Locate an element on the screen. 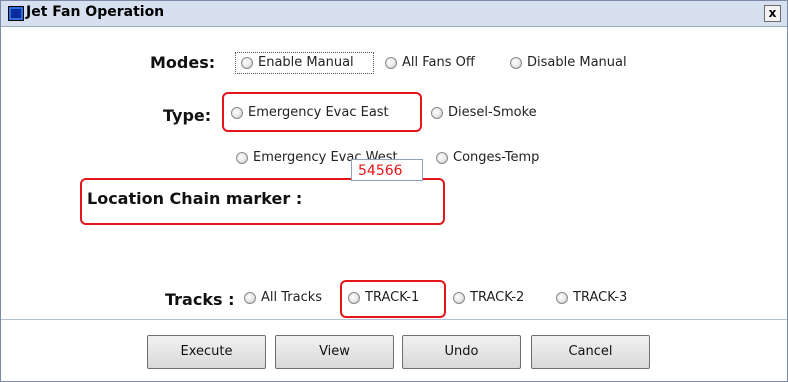  radio-conges-temp: Conges-Temp is located at coordinates (487, 157).